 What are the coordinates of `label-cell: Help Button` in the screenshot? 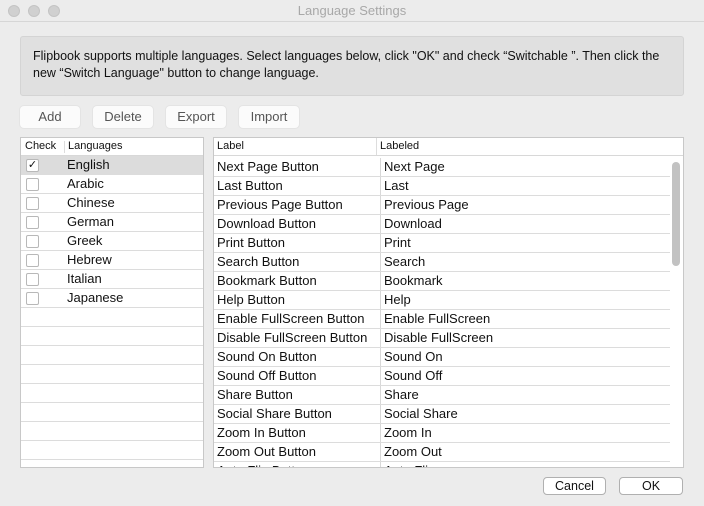 It's located at (251, 299).